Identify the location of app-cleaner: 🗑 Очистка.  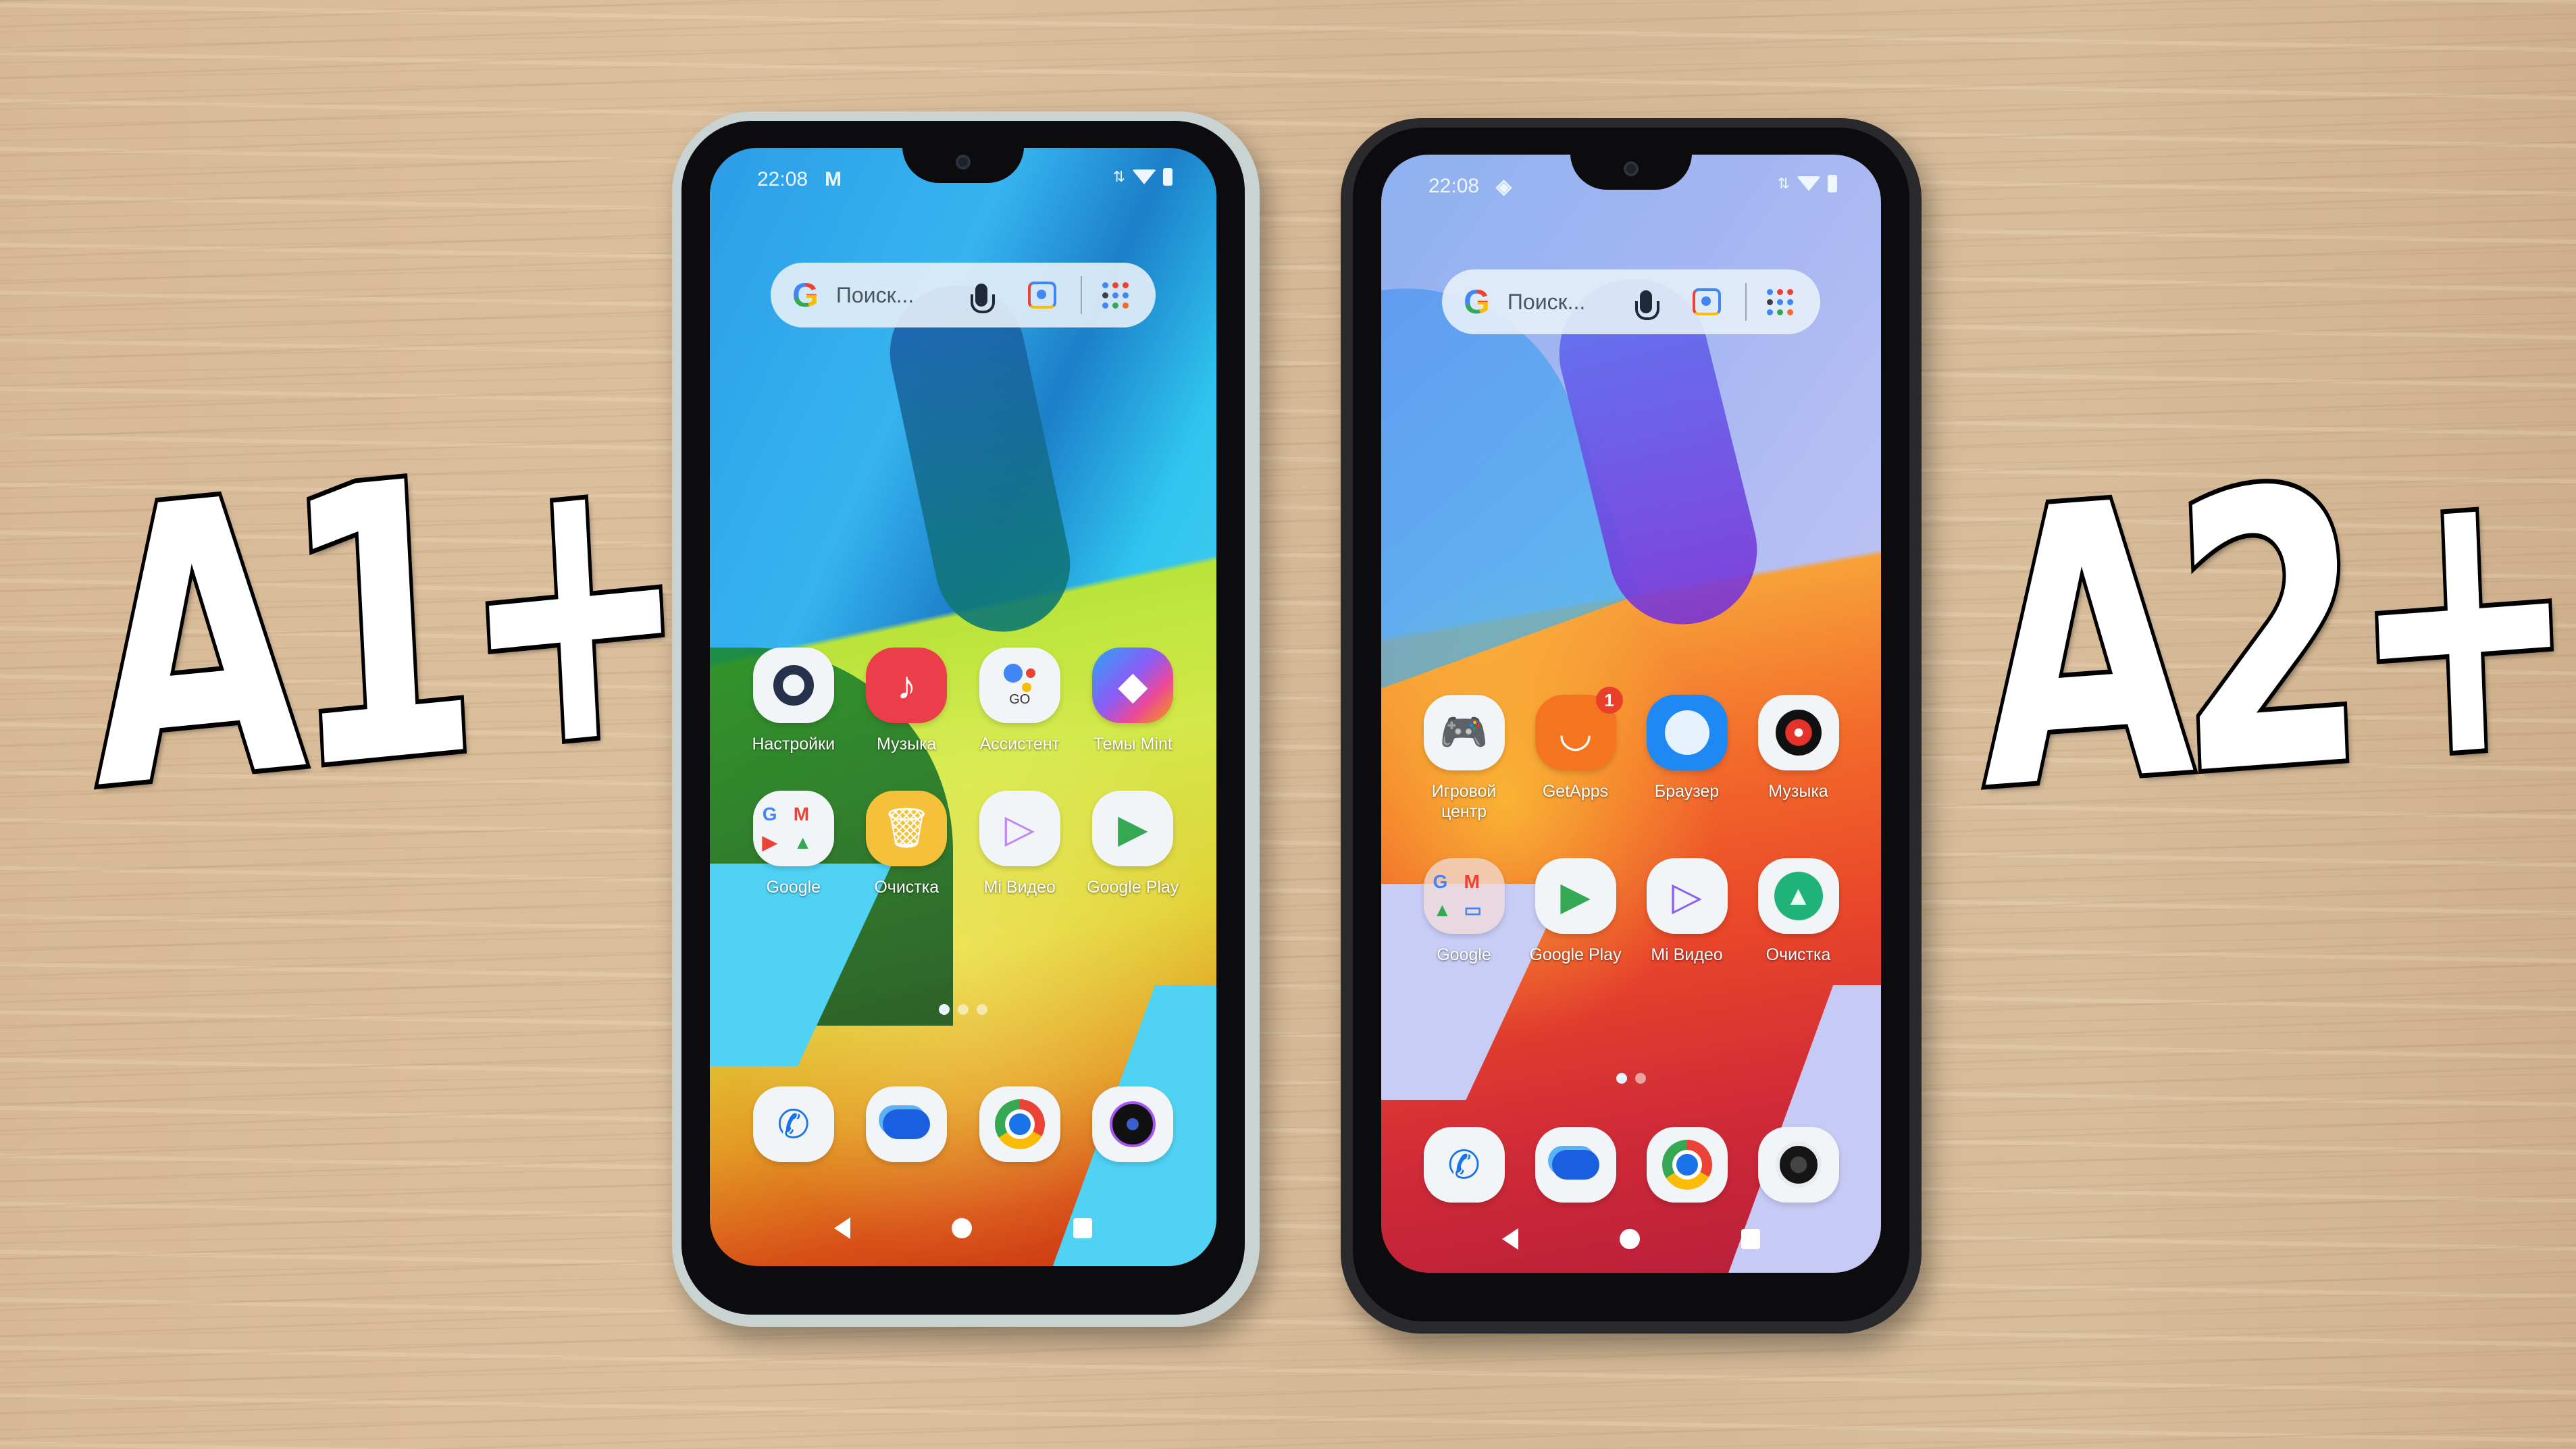
(907, 844).